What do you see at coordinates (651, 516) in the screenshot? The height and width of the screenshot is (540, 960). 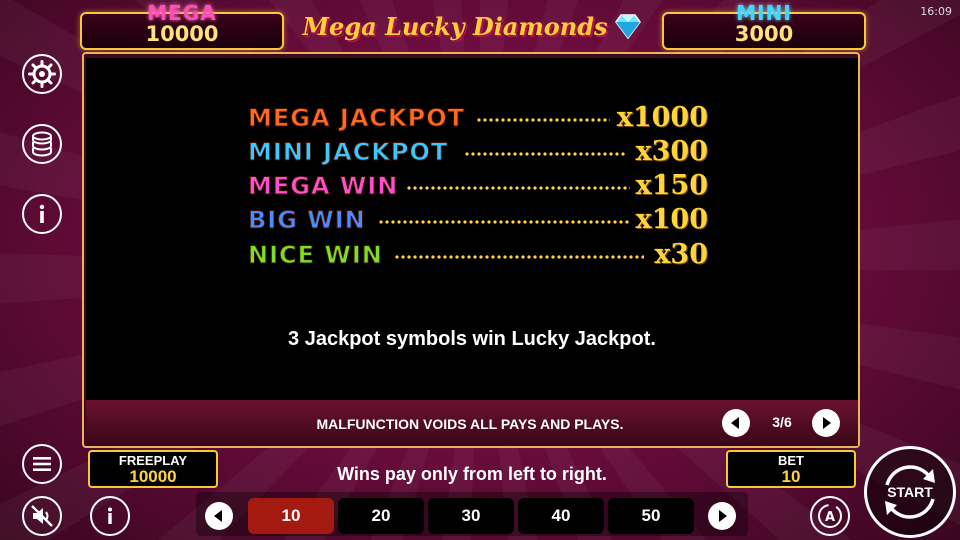 I see `bet-option: 50` at bounding box center [651, 516].